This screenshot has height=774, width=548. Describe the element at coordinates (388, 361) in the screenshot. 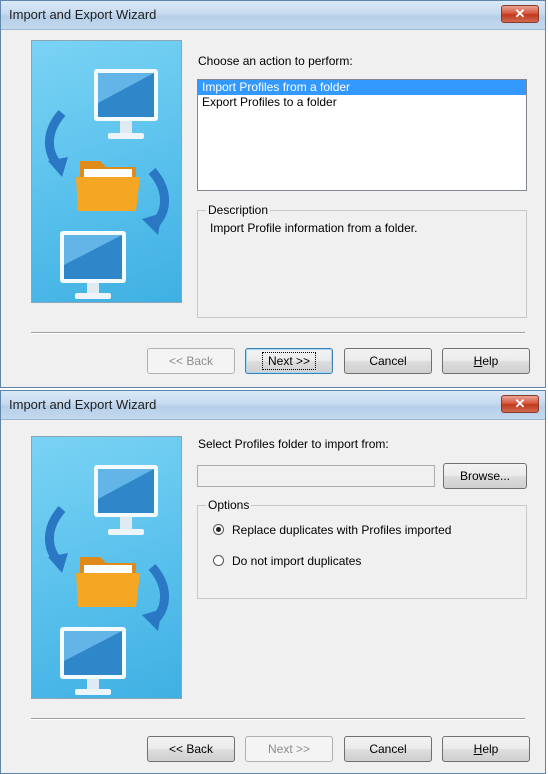

I see `cancel-button: Cancel` at that location.